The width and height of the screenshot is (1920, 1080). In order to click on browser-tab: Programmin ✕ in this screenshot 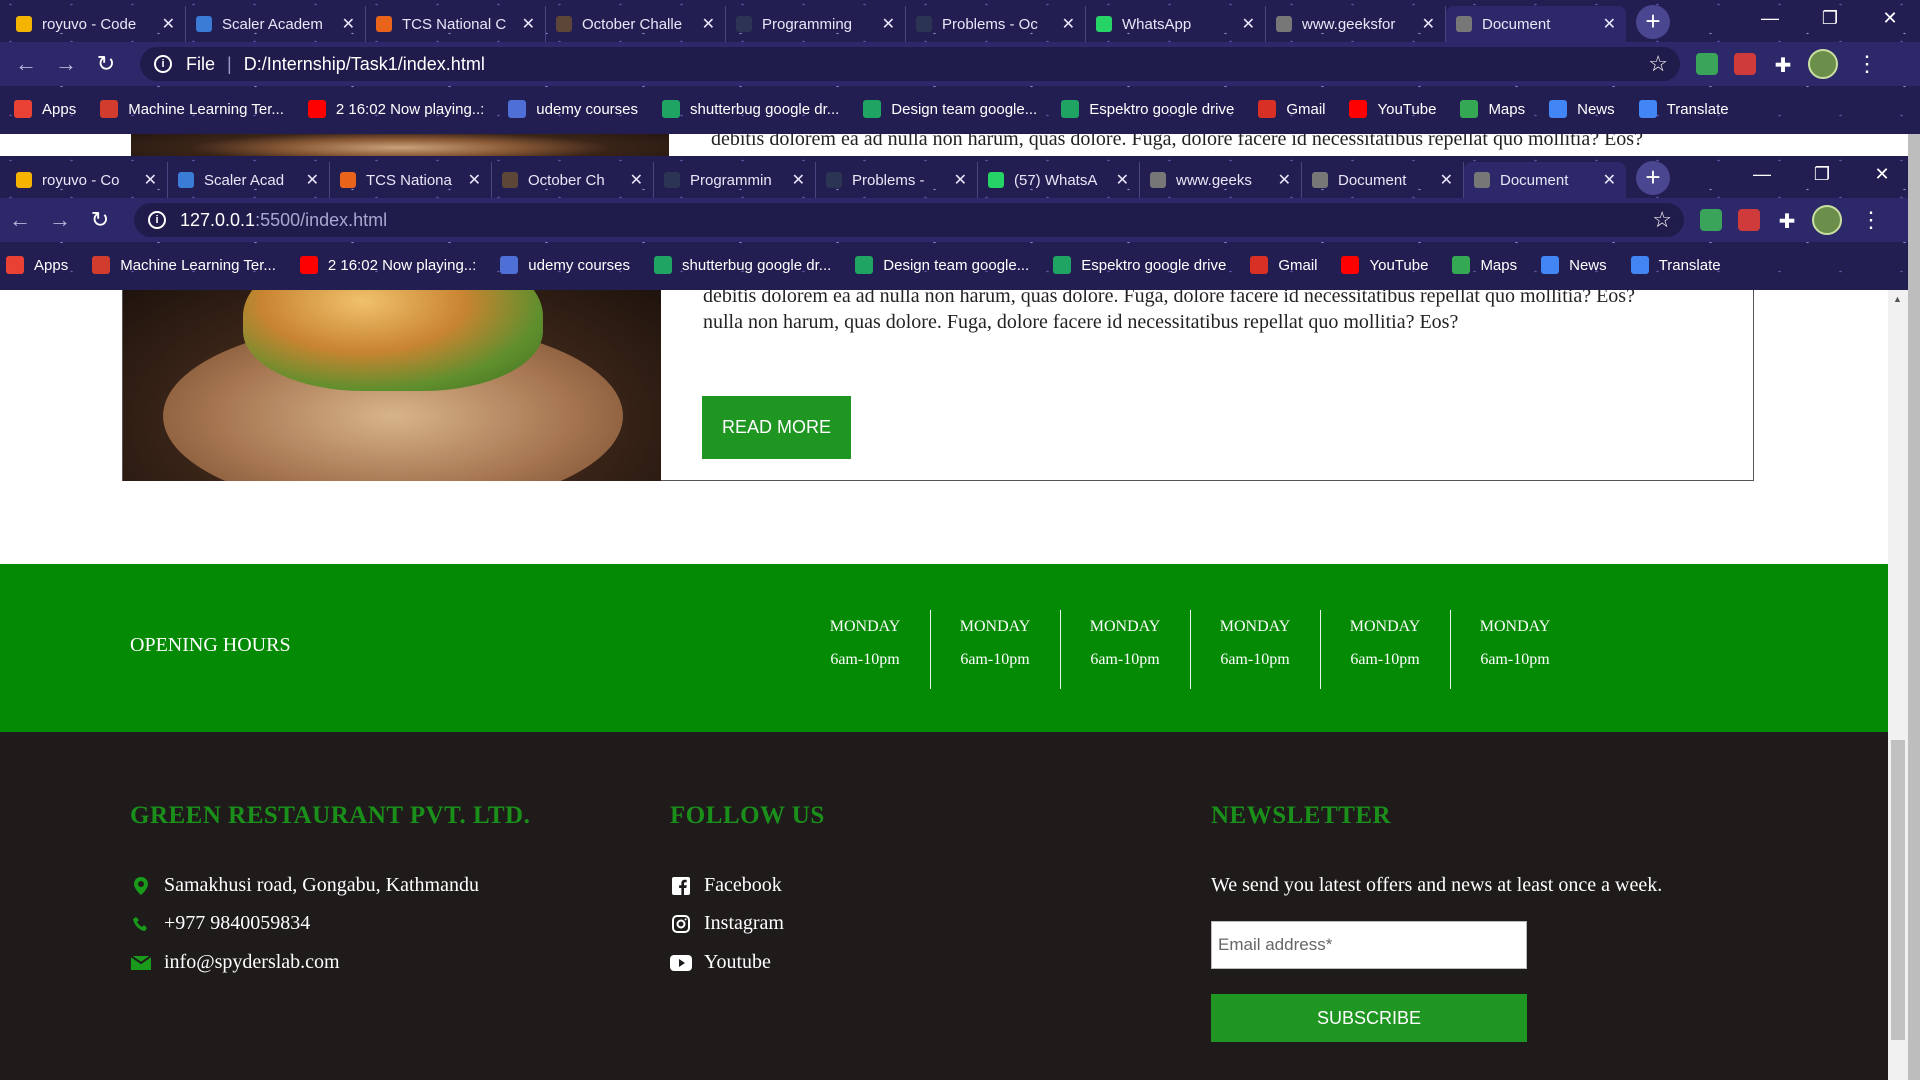, I will do `click(735, 180)`.